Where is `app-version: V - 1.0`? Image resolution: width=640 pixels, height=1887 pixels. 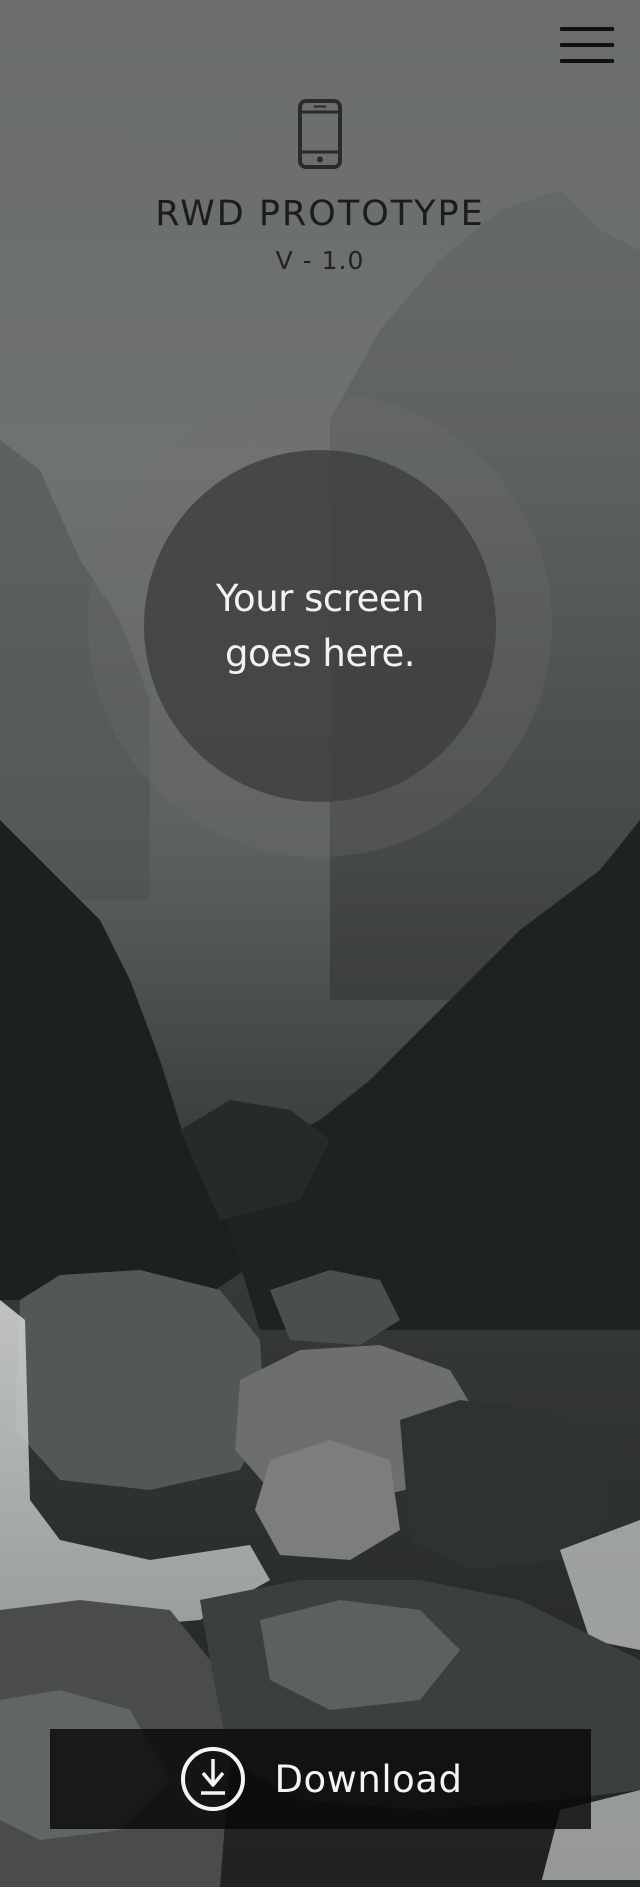
app-version: V - 1.0 is located at coordinates (320, 260).